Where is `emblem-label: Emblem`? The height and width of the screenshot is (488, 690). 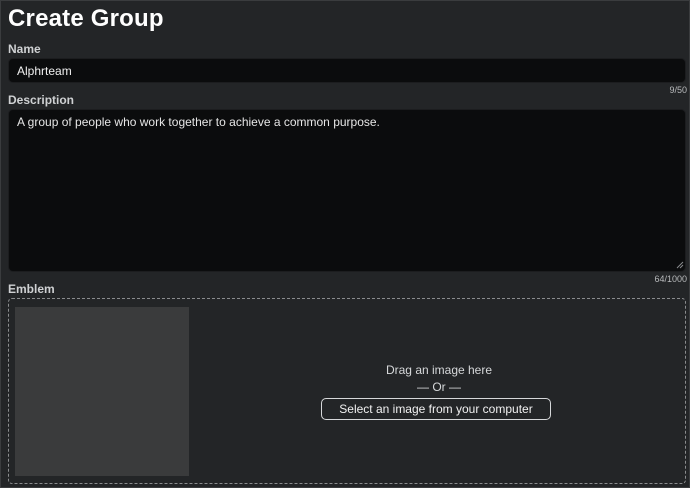
emblem-label: Emblem is located at coordinates (31, 289).